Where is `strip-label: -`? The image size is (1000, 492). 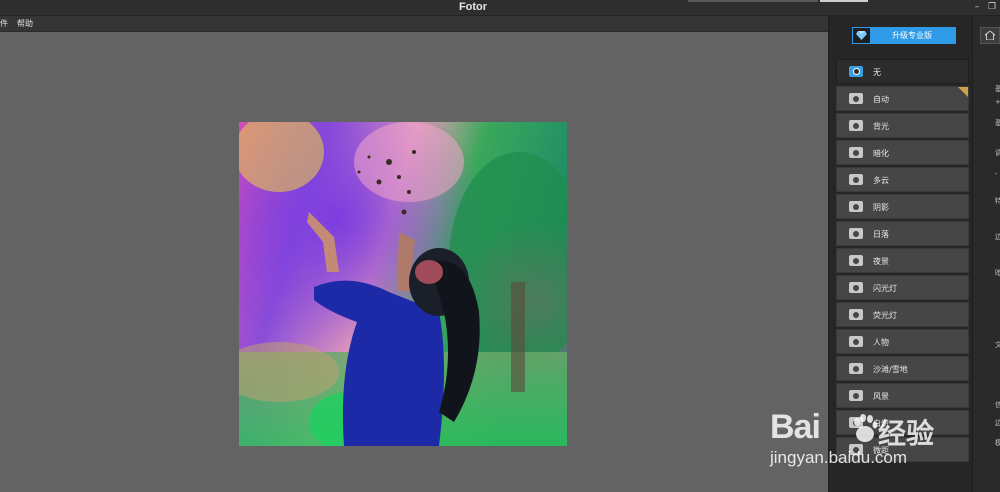 strip-label: - is located at coordinates (997, 174).